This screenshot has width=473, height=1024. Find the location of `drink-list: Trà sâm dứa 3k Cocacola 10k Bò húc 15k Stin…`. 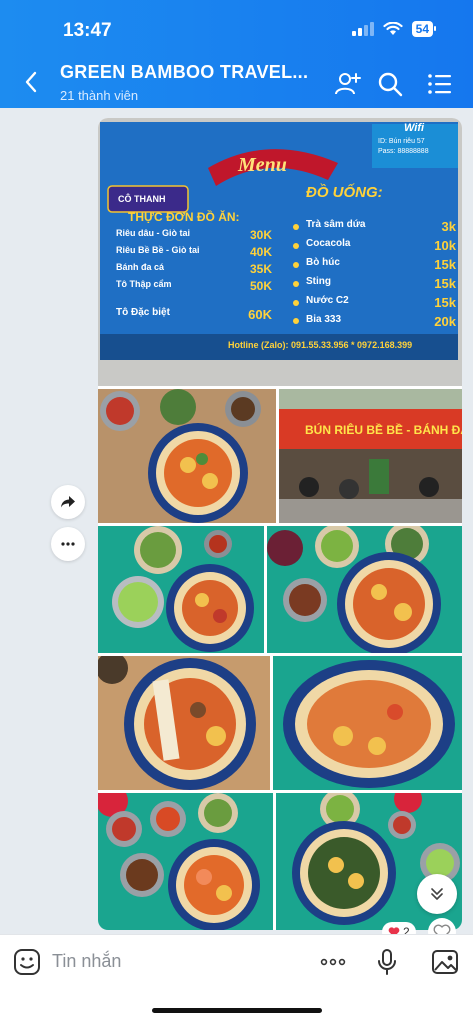

drink-list: Trà sâm dứa 3k Cocacola 10k Bò húc 15k Stin… is located at coordinates (381, 276).